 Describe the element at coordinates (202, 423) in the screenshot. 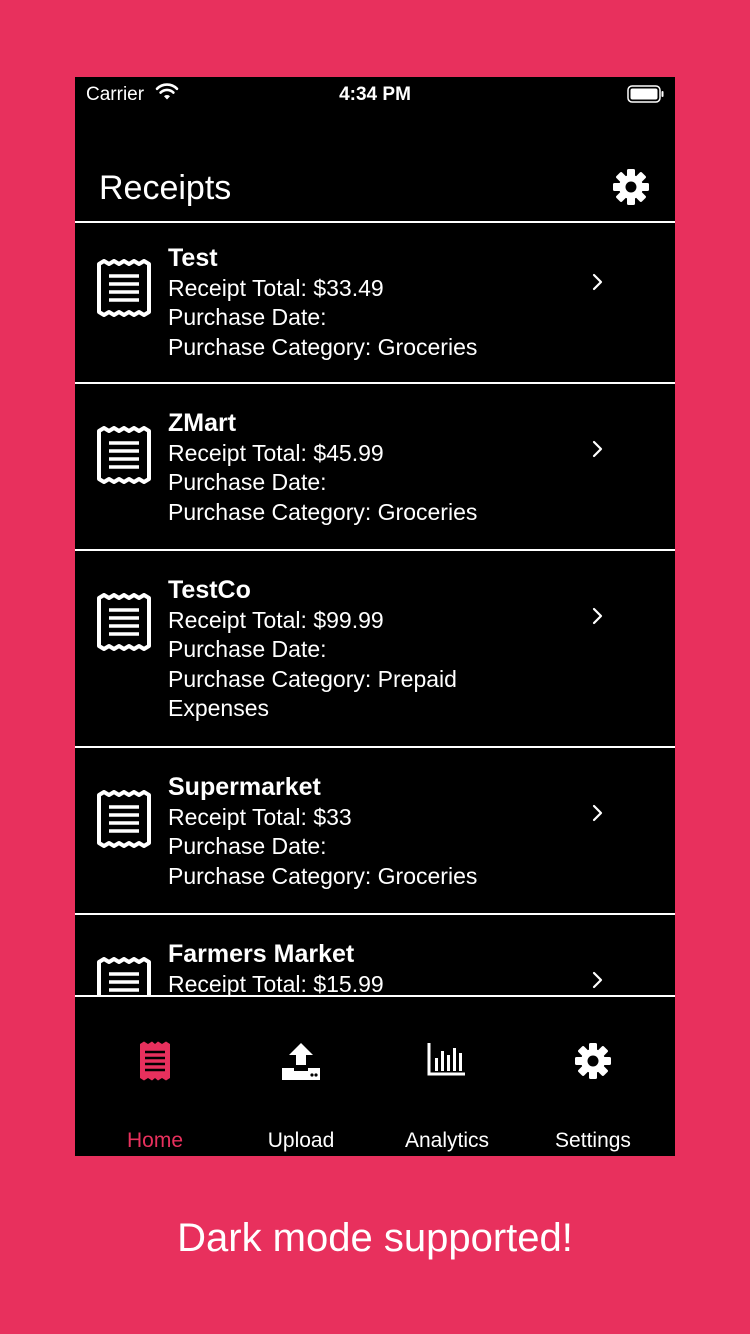

I see `receipt-name: ZMart` at that location.